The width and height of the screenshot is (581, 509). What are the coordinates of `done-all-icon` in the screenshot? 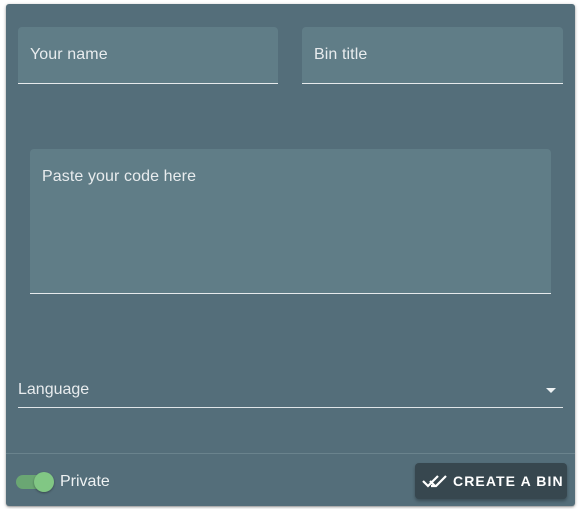 It's located at (434, 481).